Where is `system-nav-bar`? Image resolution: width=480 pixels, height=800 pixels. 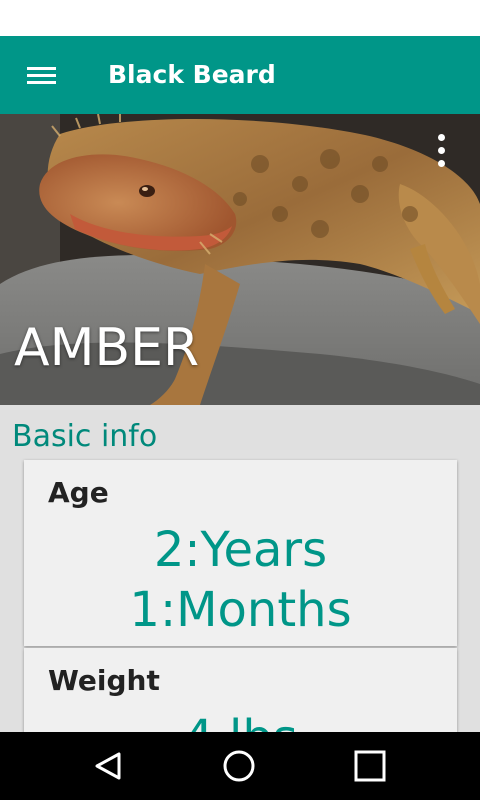 system-nav-bar is located at coordinates (240, 766).